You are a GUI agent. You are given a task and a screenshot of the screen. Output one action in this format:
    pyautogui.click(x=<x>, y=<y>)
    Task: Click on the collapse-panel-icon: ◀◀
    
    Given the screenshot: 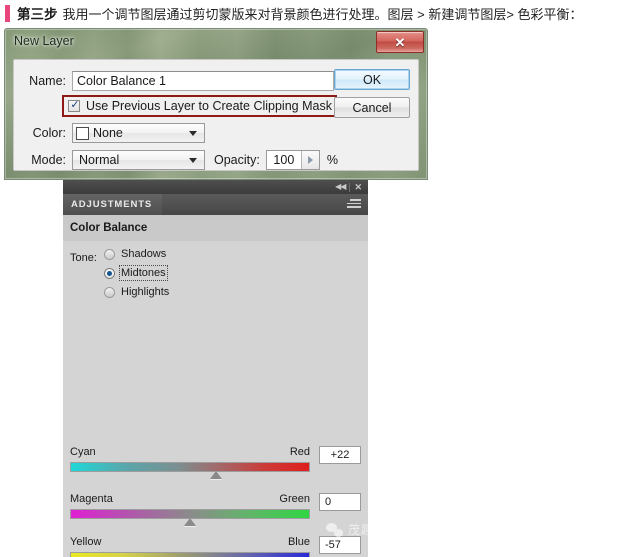 What is the action you would take?
    pyautogui.click(x=340, y=187)
    